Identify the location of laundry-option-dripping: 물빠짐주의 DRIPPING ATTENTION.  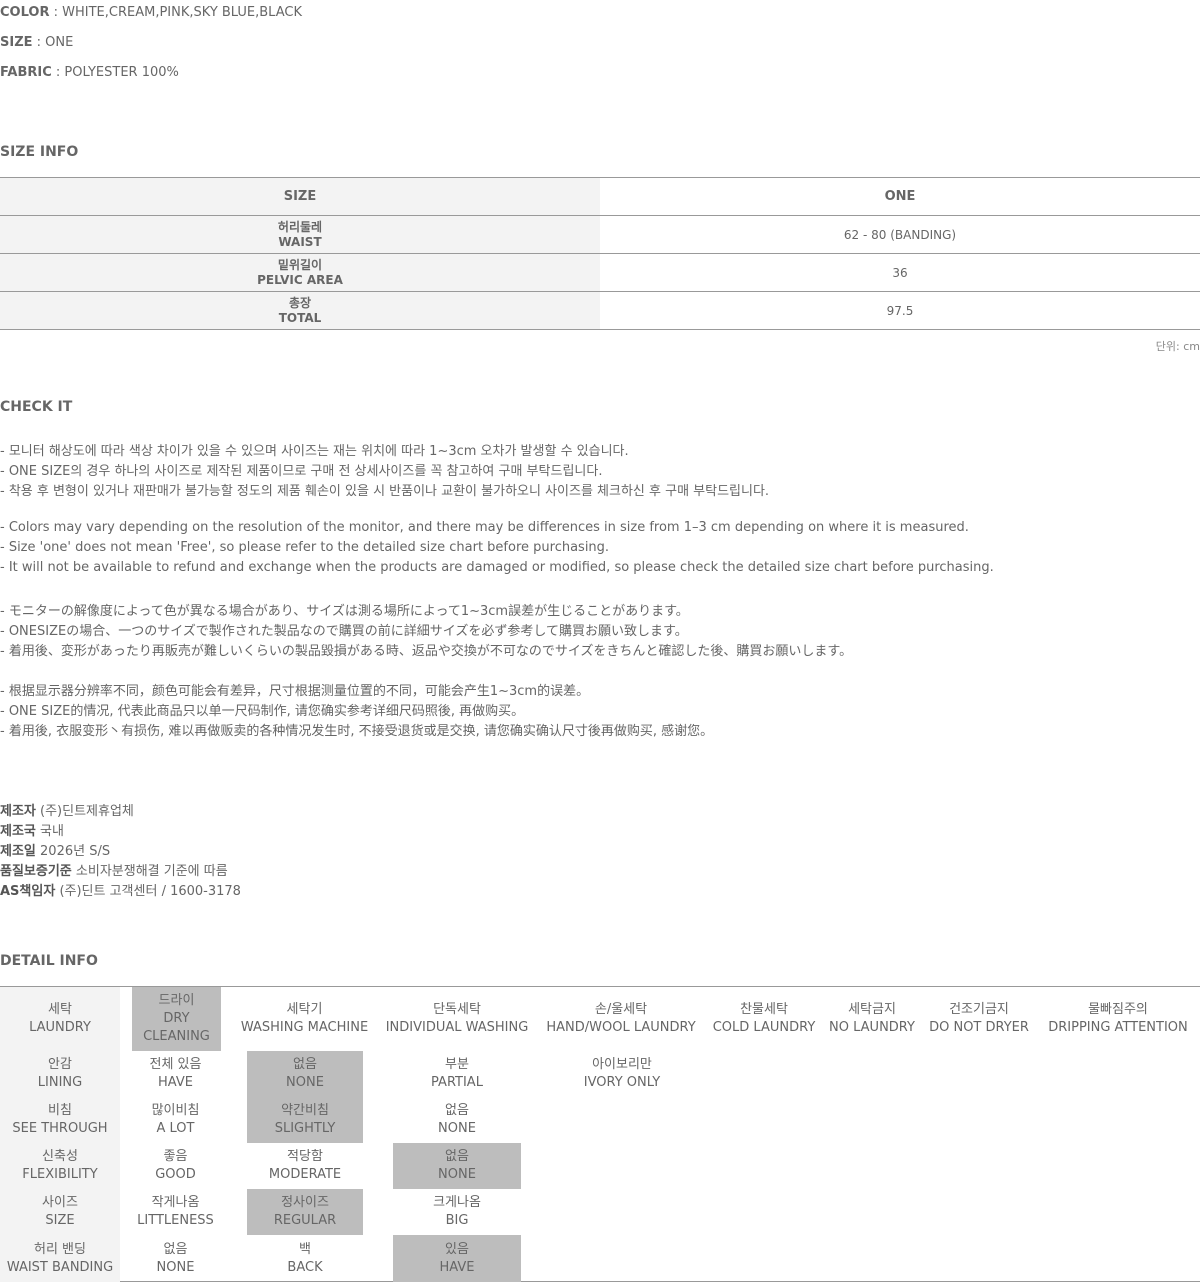
(1118, 1019).